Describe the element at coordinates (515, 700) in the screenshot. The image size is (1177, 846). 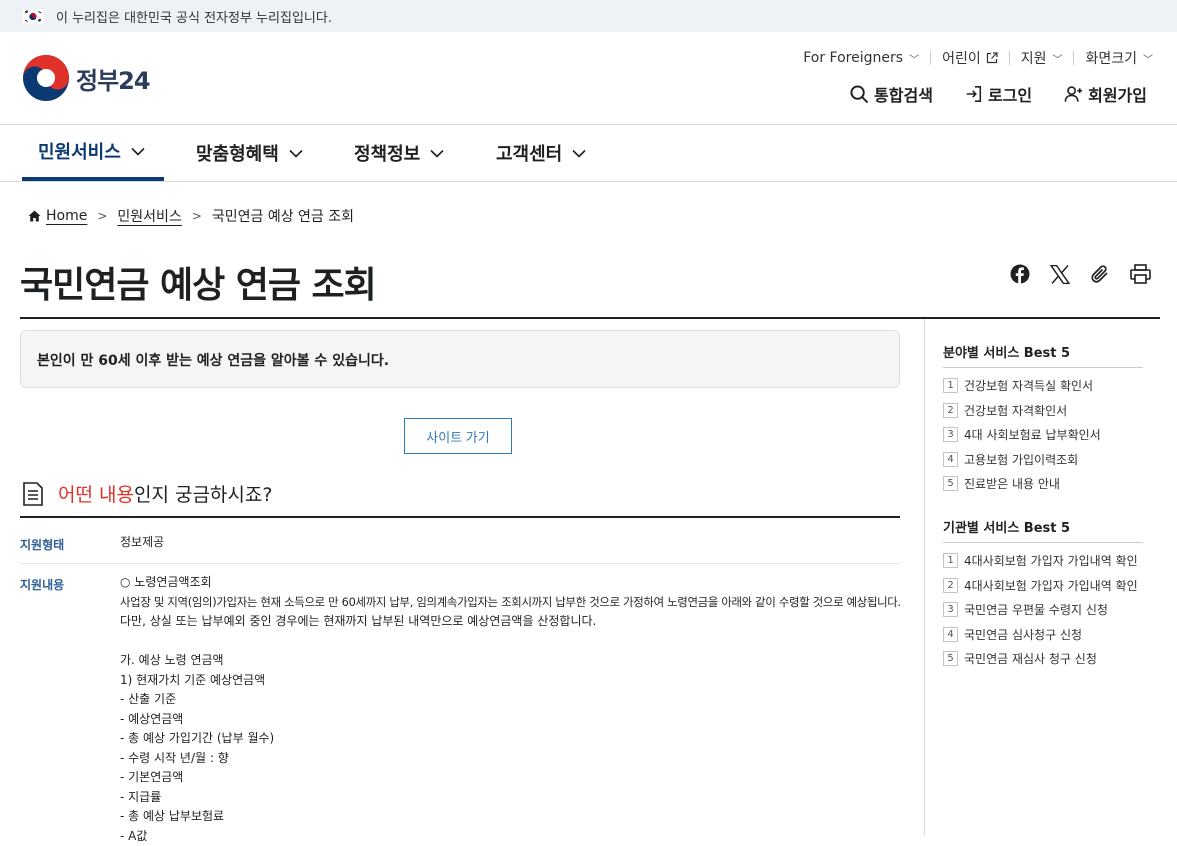
I see `content-line: - 산출 기준` at that location.